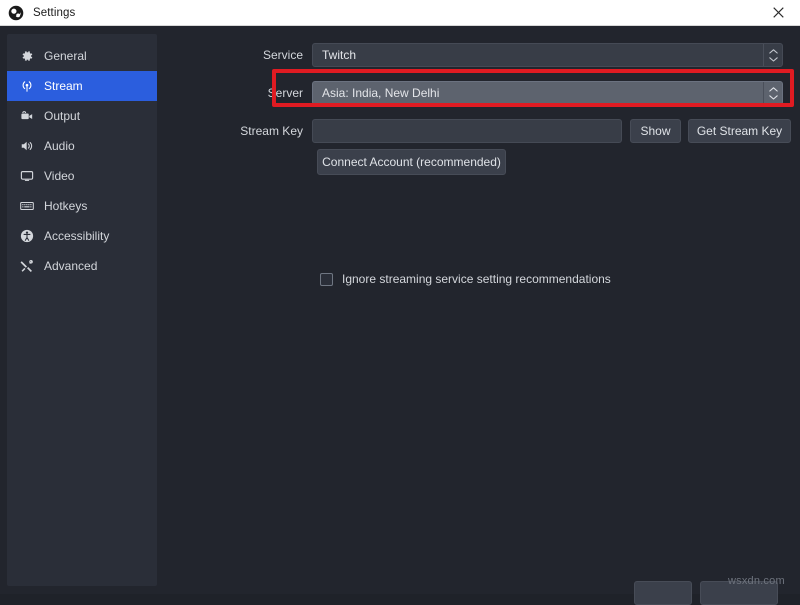 This screenshot has height=605, width=800. What do you see at coordinates (547, 55) in the screenshot?
I see `service-combobox: Twitch` at bounding box center [547, 55].